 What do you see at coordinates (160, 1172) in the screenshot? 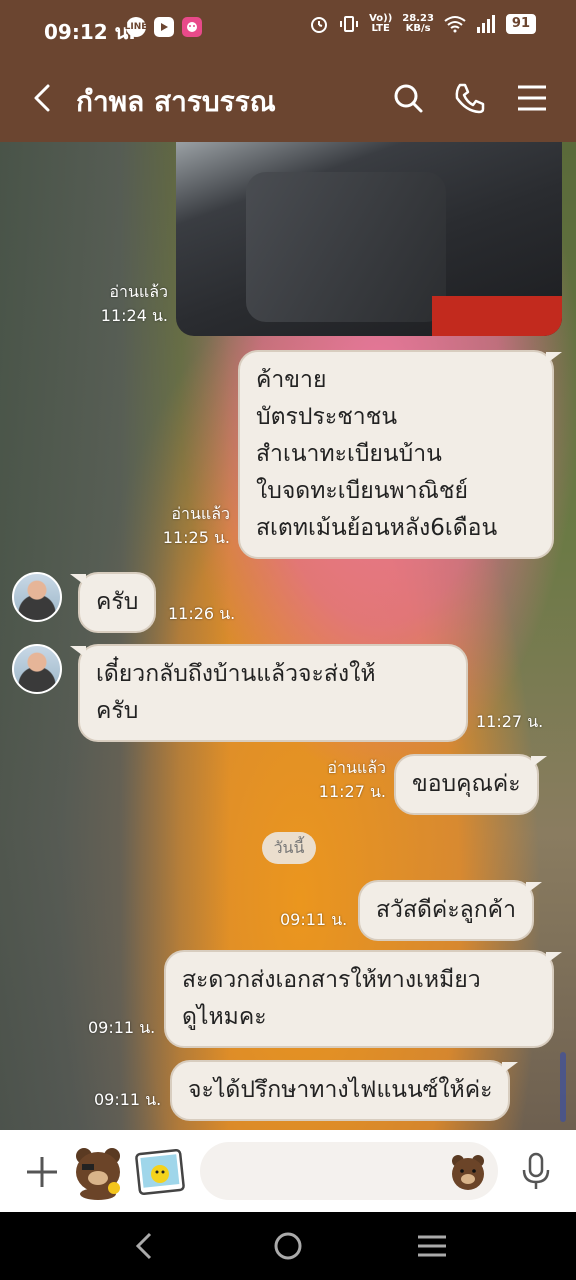
I see `sticker-image-icon` at bounding box center [160, 1172].